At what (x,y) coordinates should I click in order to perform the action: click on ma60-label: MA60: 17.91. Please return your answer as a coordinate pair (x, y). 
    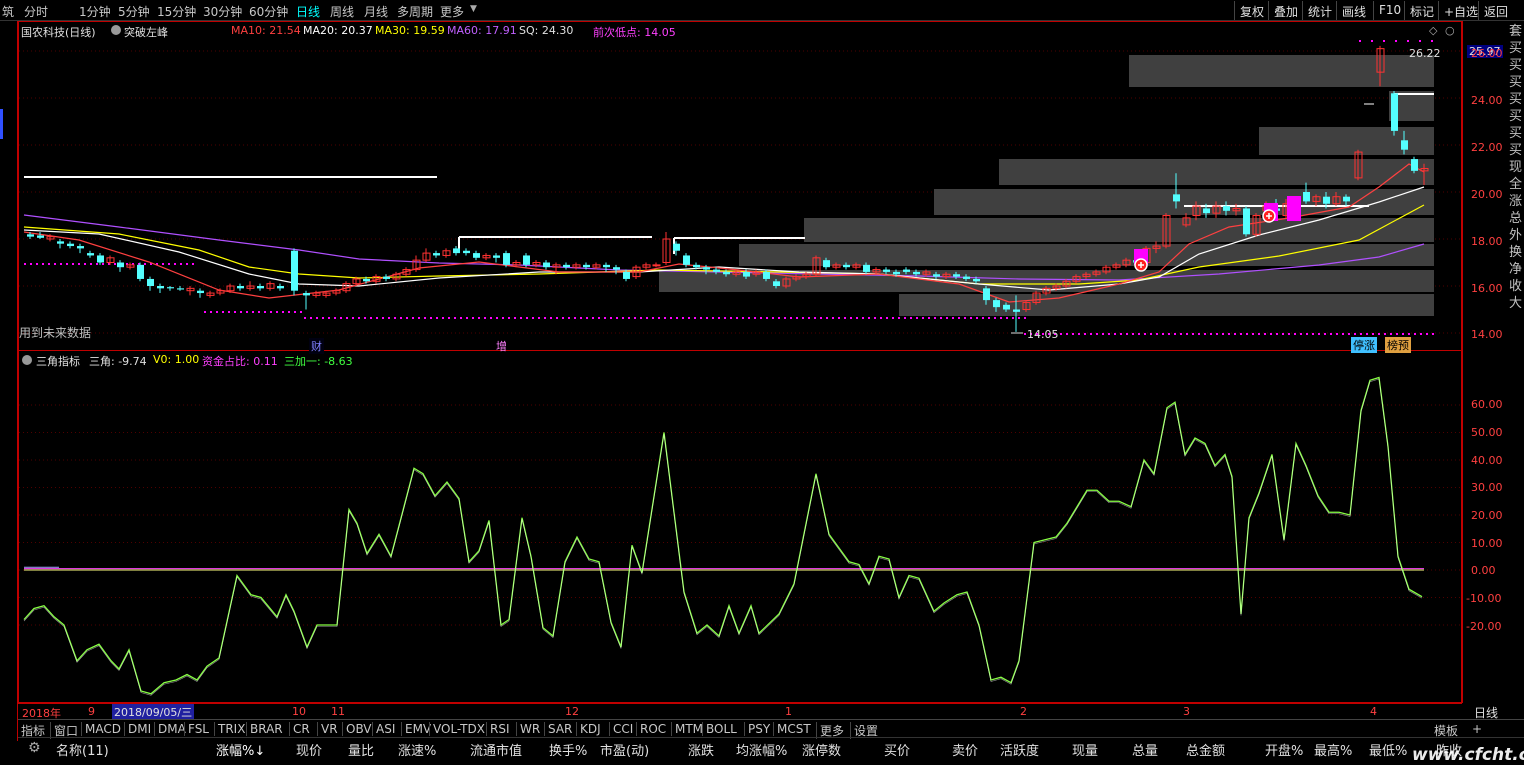
    Looking at the image, I should click on (482, 30).